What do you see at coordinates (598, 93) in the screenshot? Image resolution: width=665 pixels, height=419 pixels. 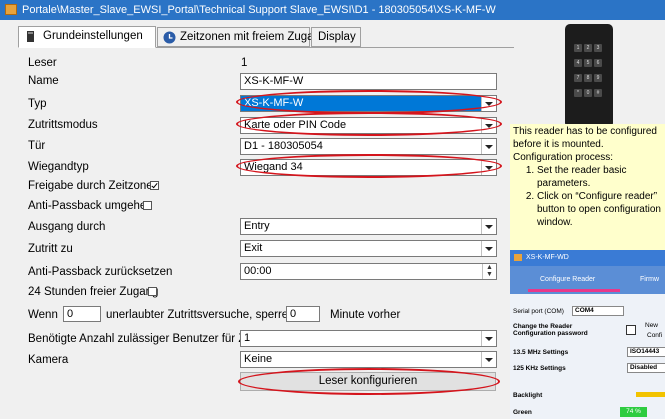 I see `keypad-key: #` at bounding box center [598, 93].